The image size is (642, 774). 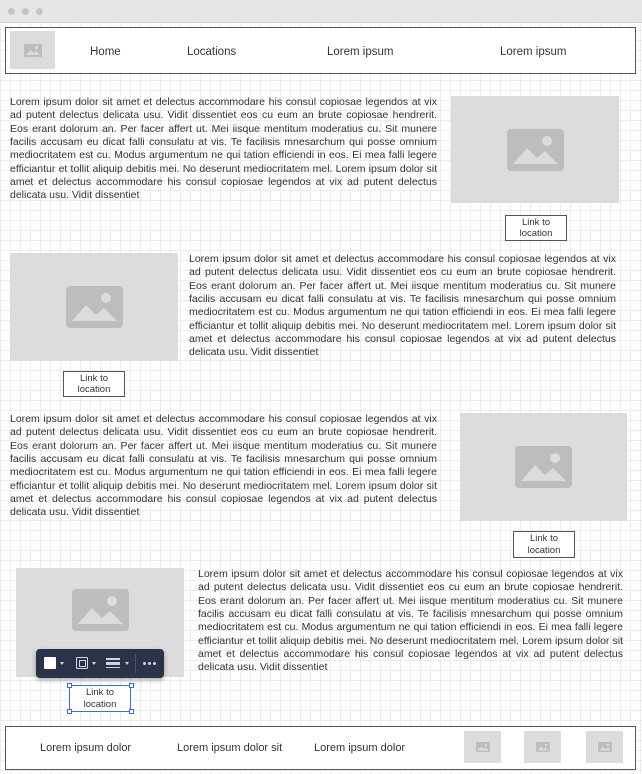 What do you see at coordinates (321, 11) in the screenshot?
I see `window-titlebar` at bounding box center [321, 11].